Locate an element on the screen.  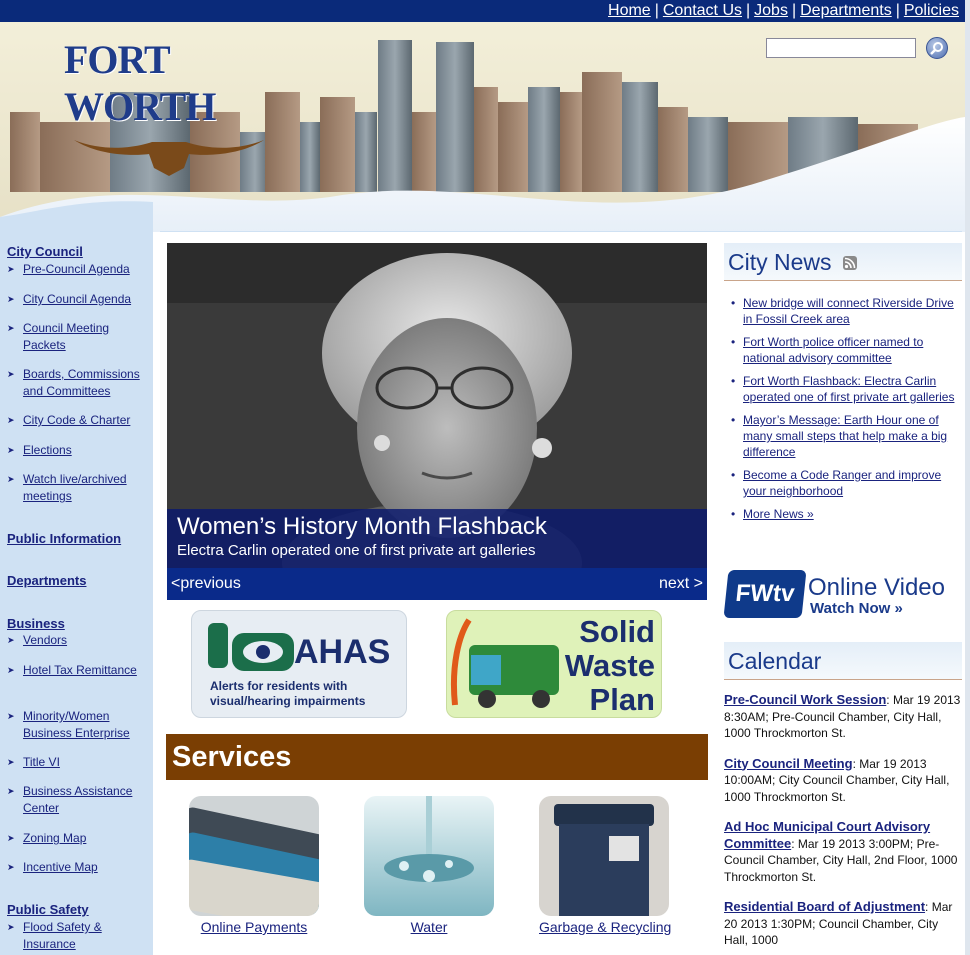
sidebar-heading-public-safety: Public Safety is located at coordinates (48, 909).